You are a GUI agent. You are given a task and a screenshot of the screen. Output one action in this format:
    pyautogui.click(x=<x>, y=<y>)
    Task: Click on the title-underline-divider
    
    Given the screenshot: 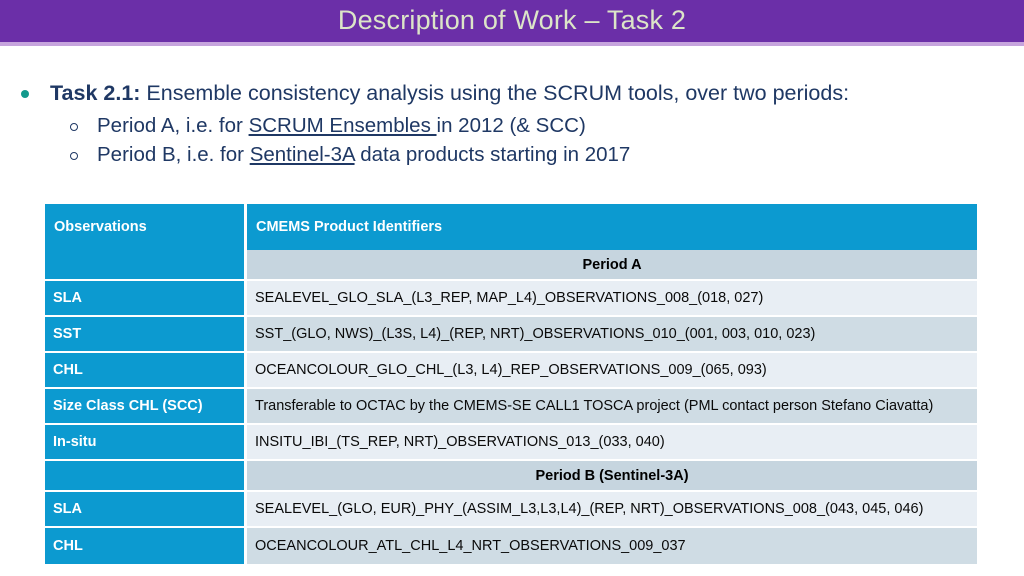 What is the action you would take?
    pyautogui.click(x=512, y=44)
    